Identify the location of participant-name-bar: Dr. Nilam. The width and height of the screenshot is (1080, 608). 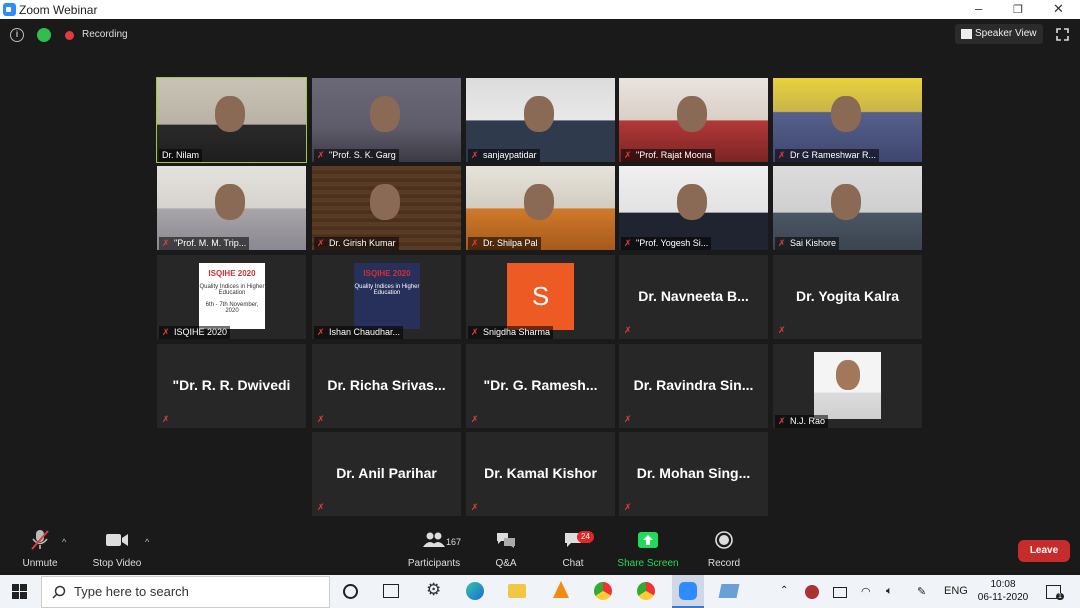
(181, 155).